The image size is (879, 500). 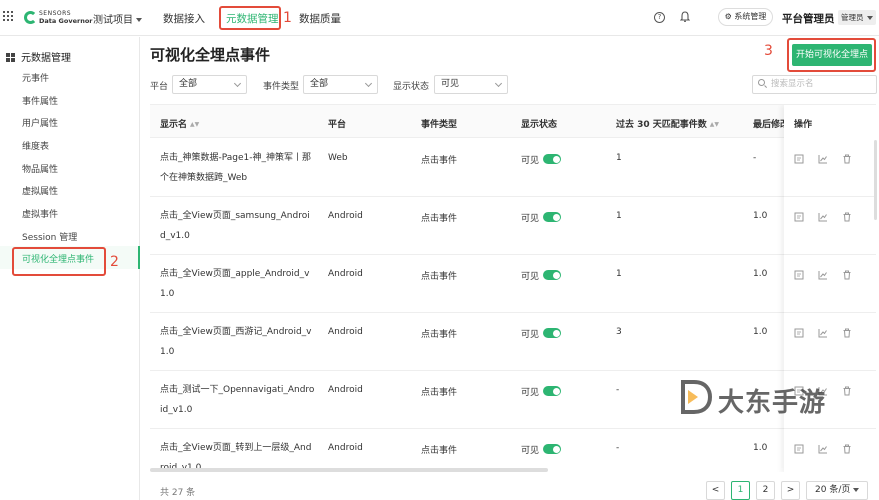 I want to click on sidebar-item-dimension-tables: 维度表, so click(x=35, y=145).